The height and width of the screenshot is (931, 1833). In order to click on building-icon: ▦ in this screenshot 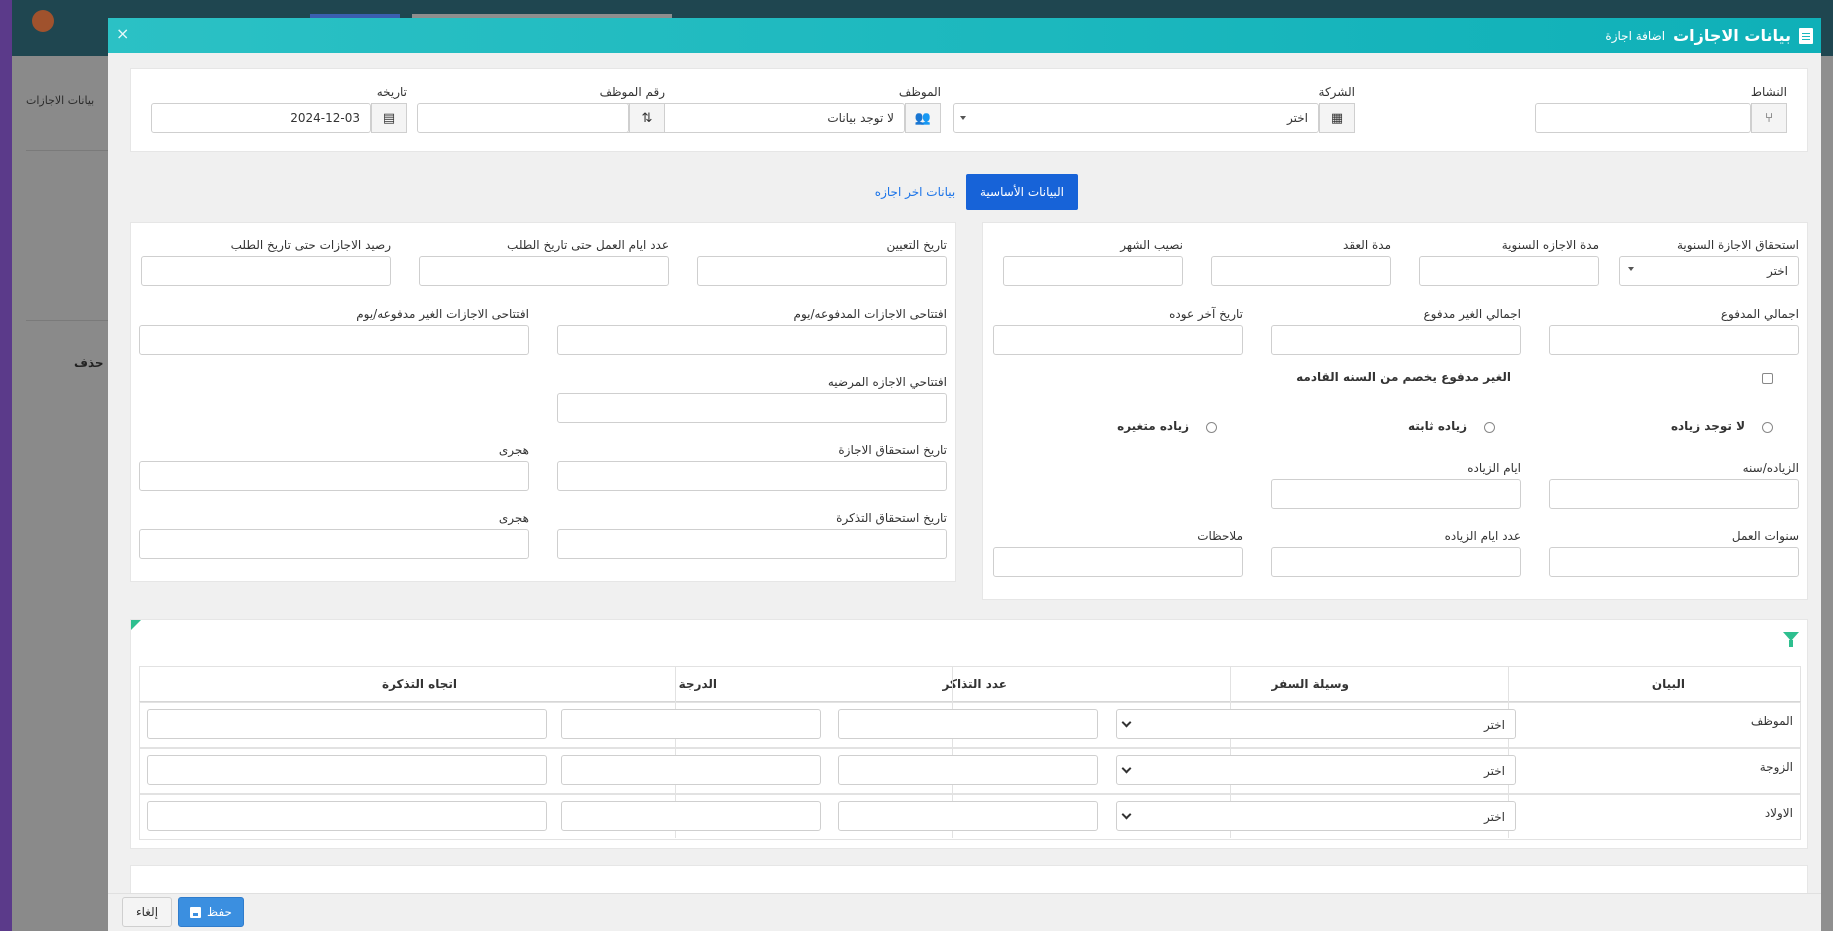, I will do `click(1337, 118)`.